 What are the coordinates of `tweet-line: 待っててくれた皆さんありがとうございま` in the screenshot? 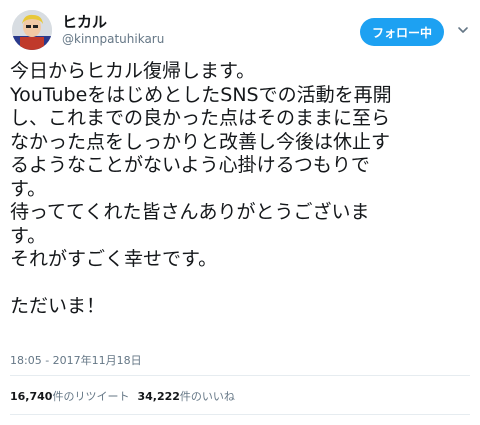 It's located at (190, 212).